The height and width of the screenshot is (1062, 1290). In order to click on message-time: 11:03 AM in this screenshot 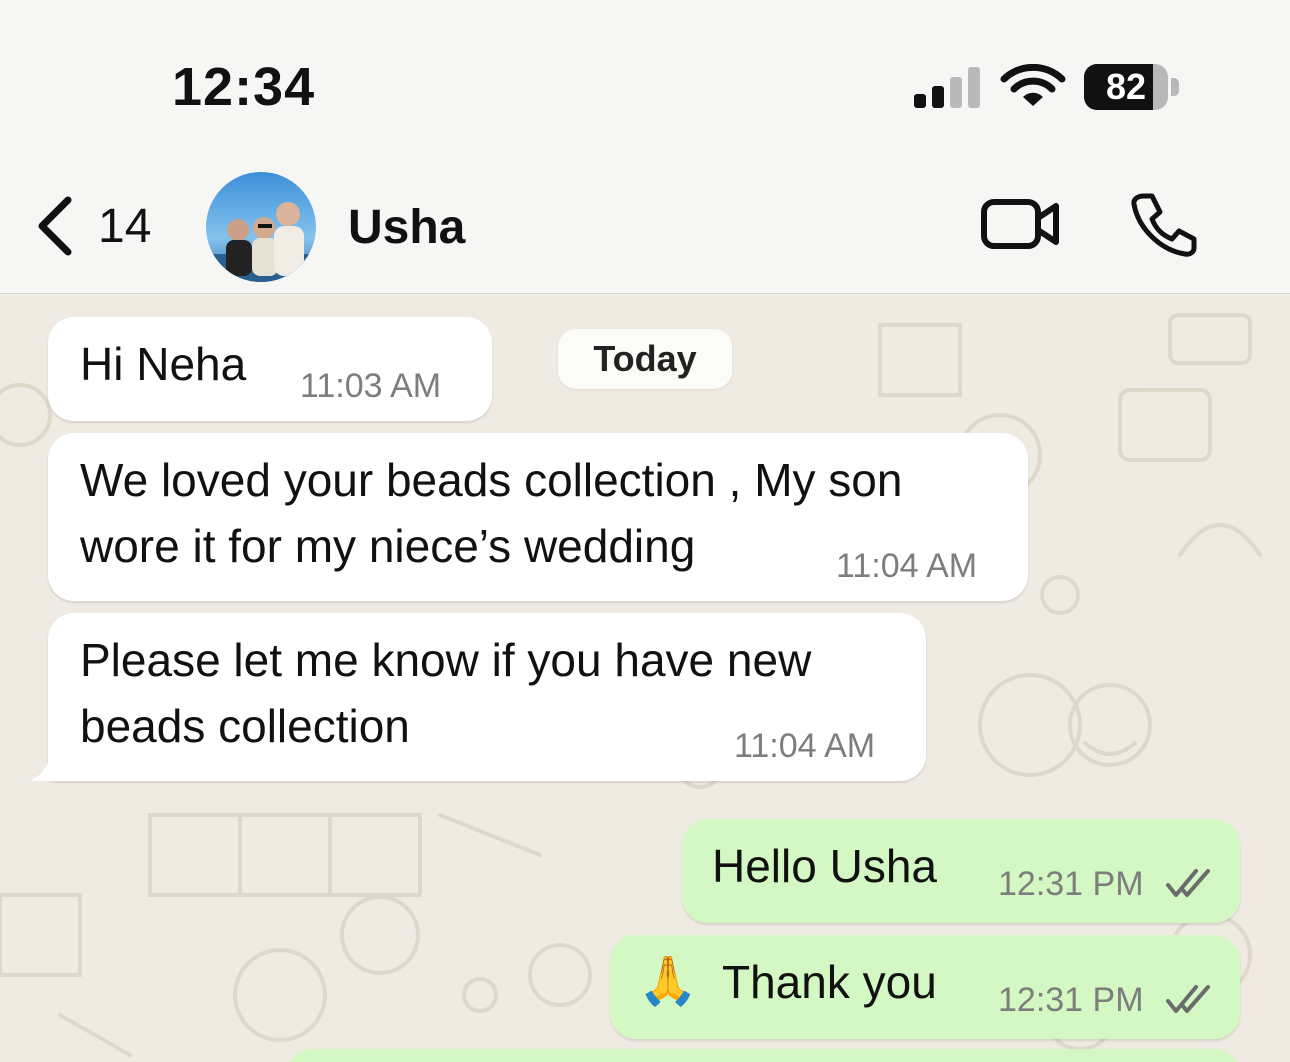, I will do `click(371, 386)`.